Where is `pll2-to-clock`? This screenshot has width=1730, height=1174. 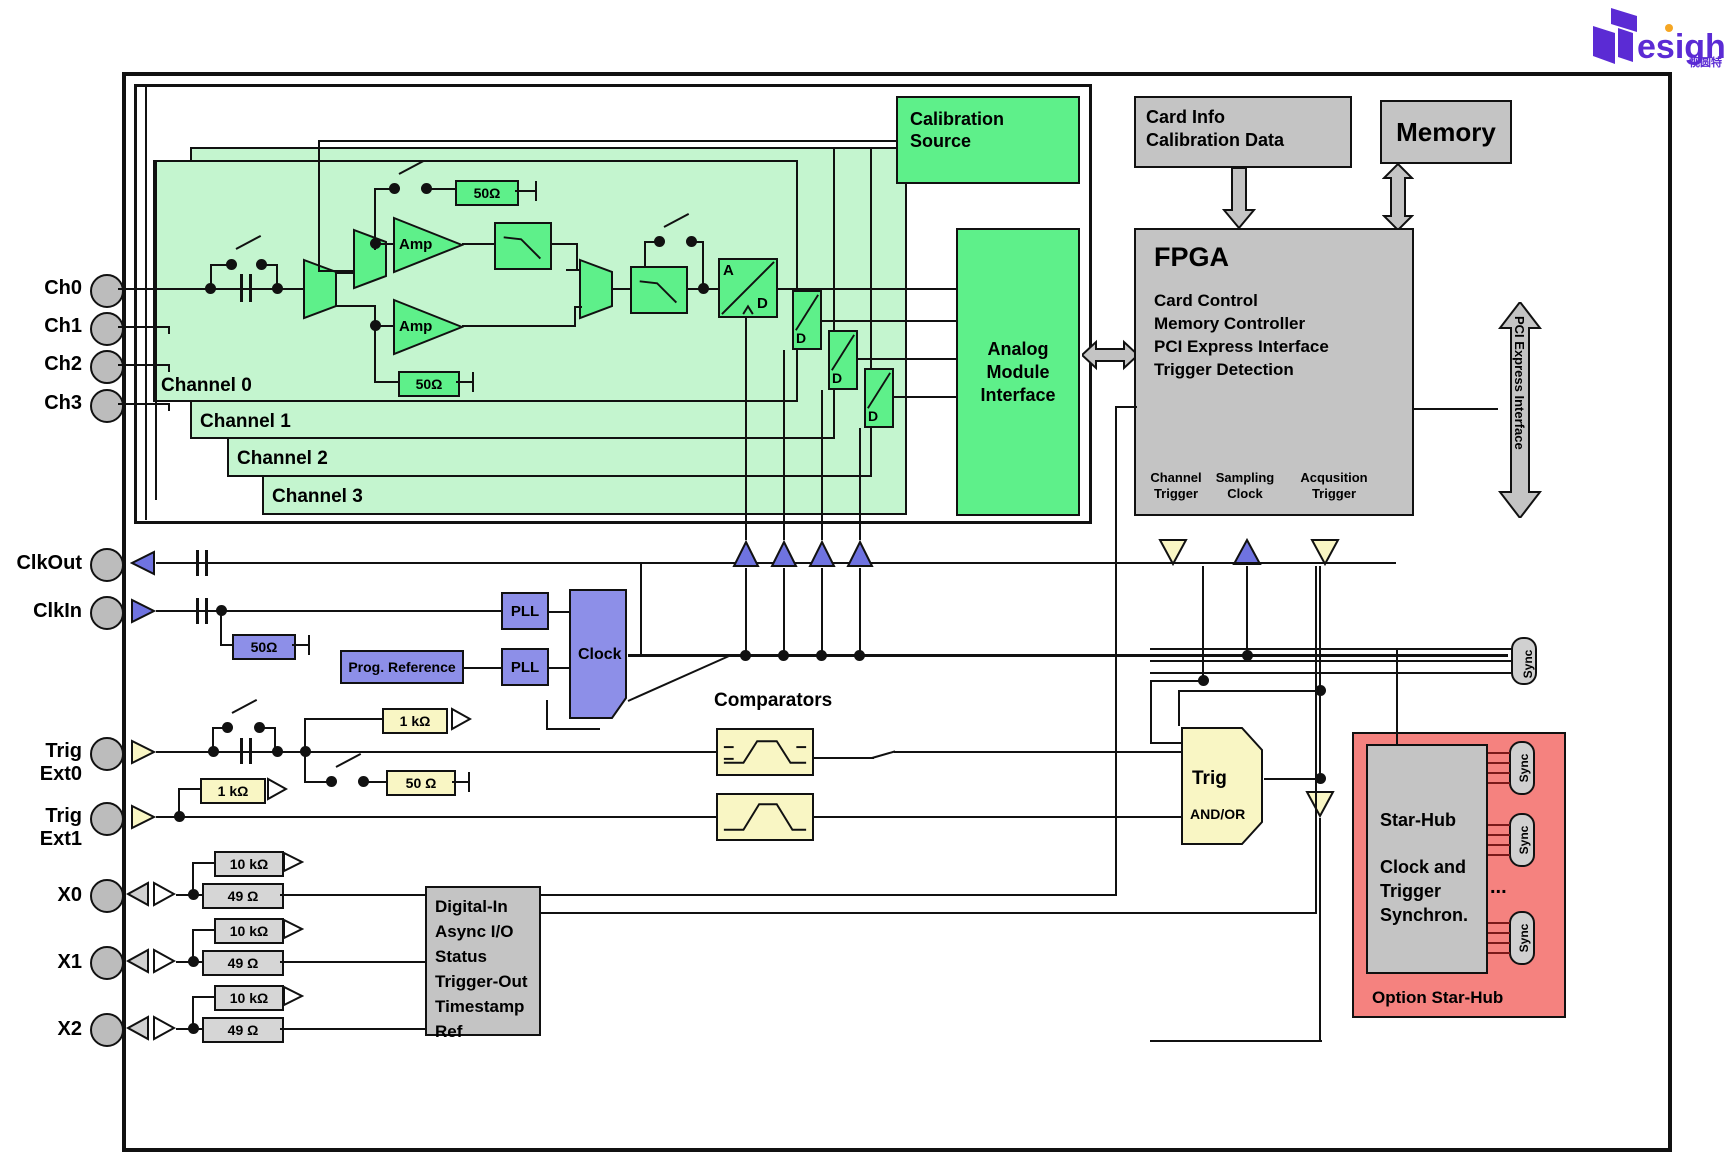
pll2-to-clock is located at coordinates (560, 668).